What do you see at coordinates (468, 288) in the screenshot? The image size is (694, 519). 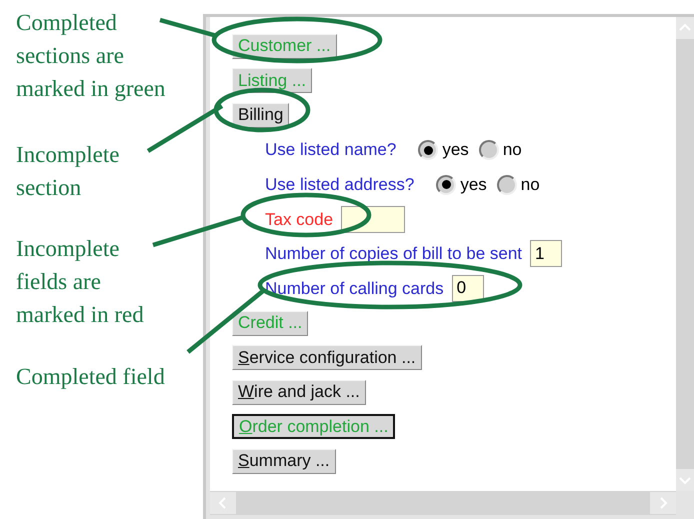 I see `input-field: 0` at bounding box center [468, 288].